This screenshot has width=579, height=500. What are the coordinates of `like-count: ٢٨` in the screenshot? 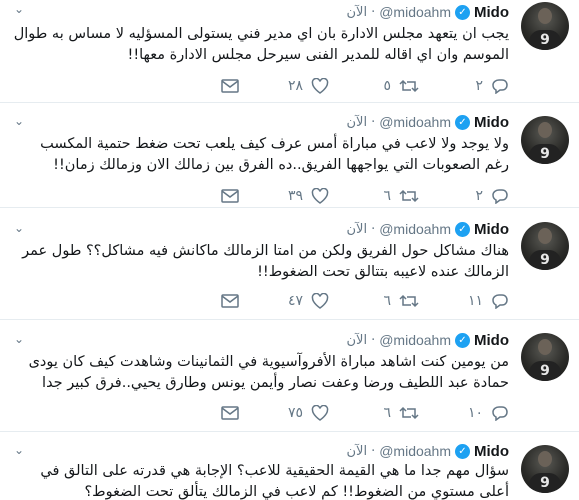 It's located at (295, 86).